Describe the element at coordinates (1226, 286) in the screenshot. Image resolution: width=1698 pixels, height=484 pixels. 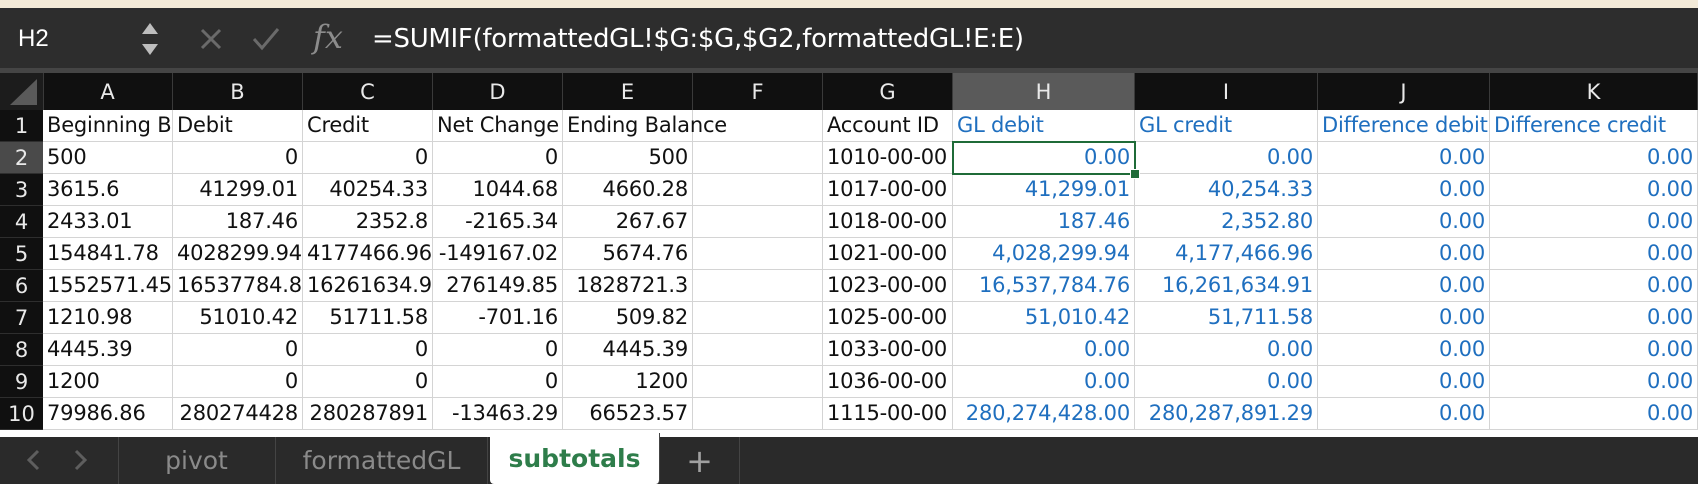
I see `cell-i6: 16,261,634.91` at that location.